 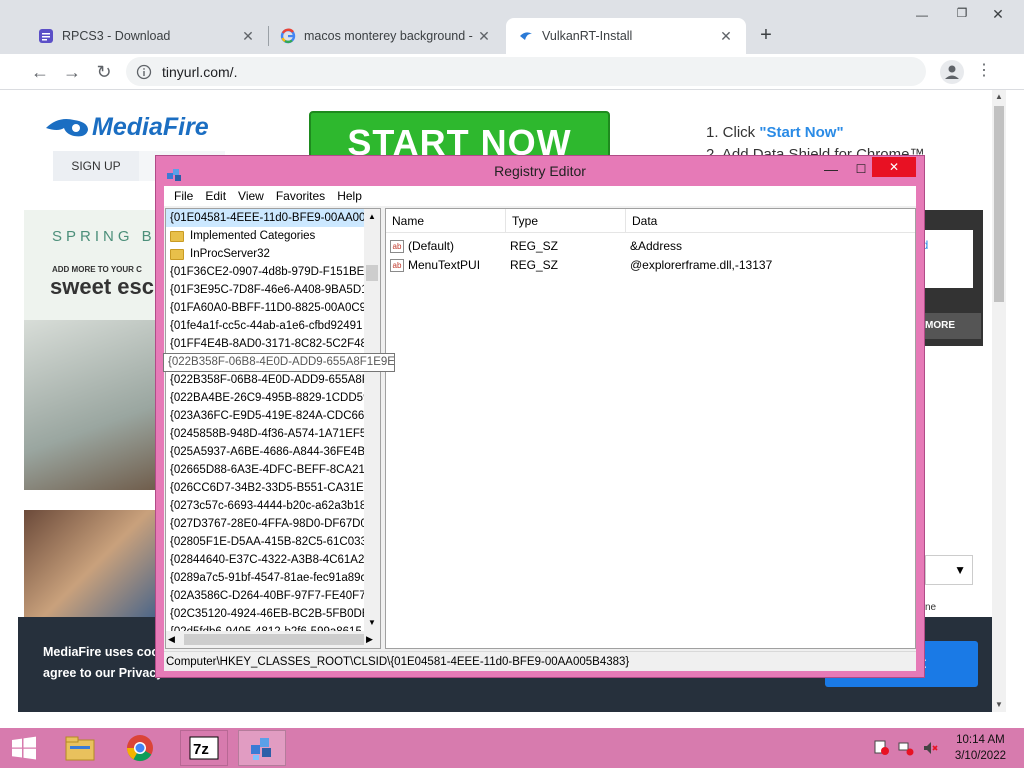 What do you see at coordinates (273, 398) in the screenshot?
I see `tree-item: {022BA4BE-26C9-495B-8829-1CDD59` at bounding box center [273, 398].